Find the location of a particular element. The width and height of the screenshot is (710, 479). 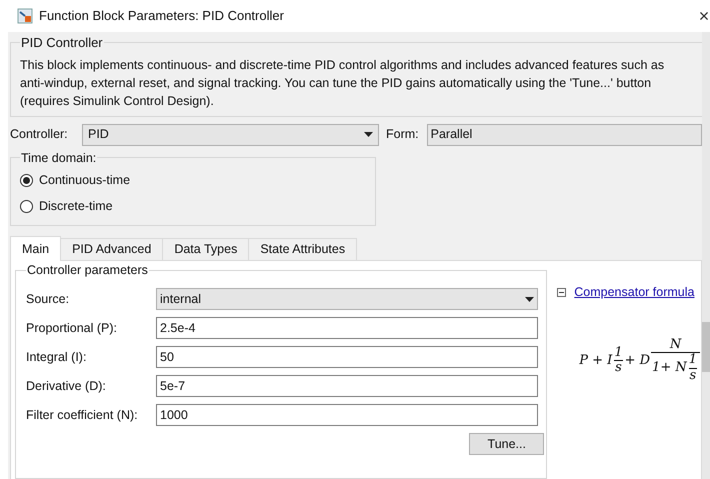

group-title: Time domain: is located at coordinates (59, 158).